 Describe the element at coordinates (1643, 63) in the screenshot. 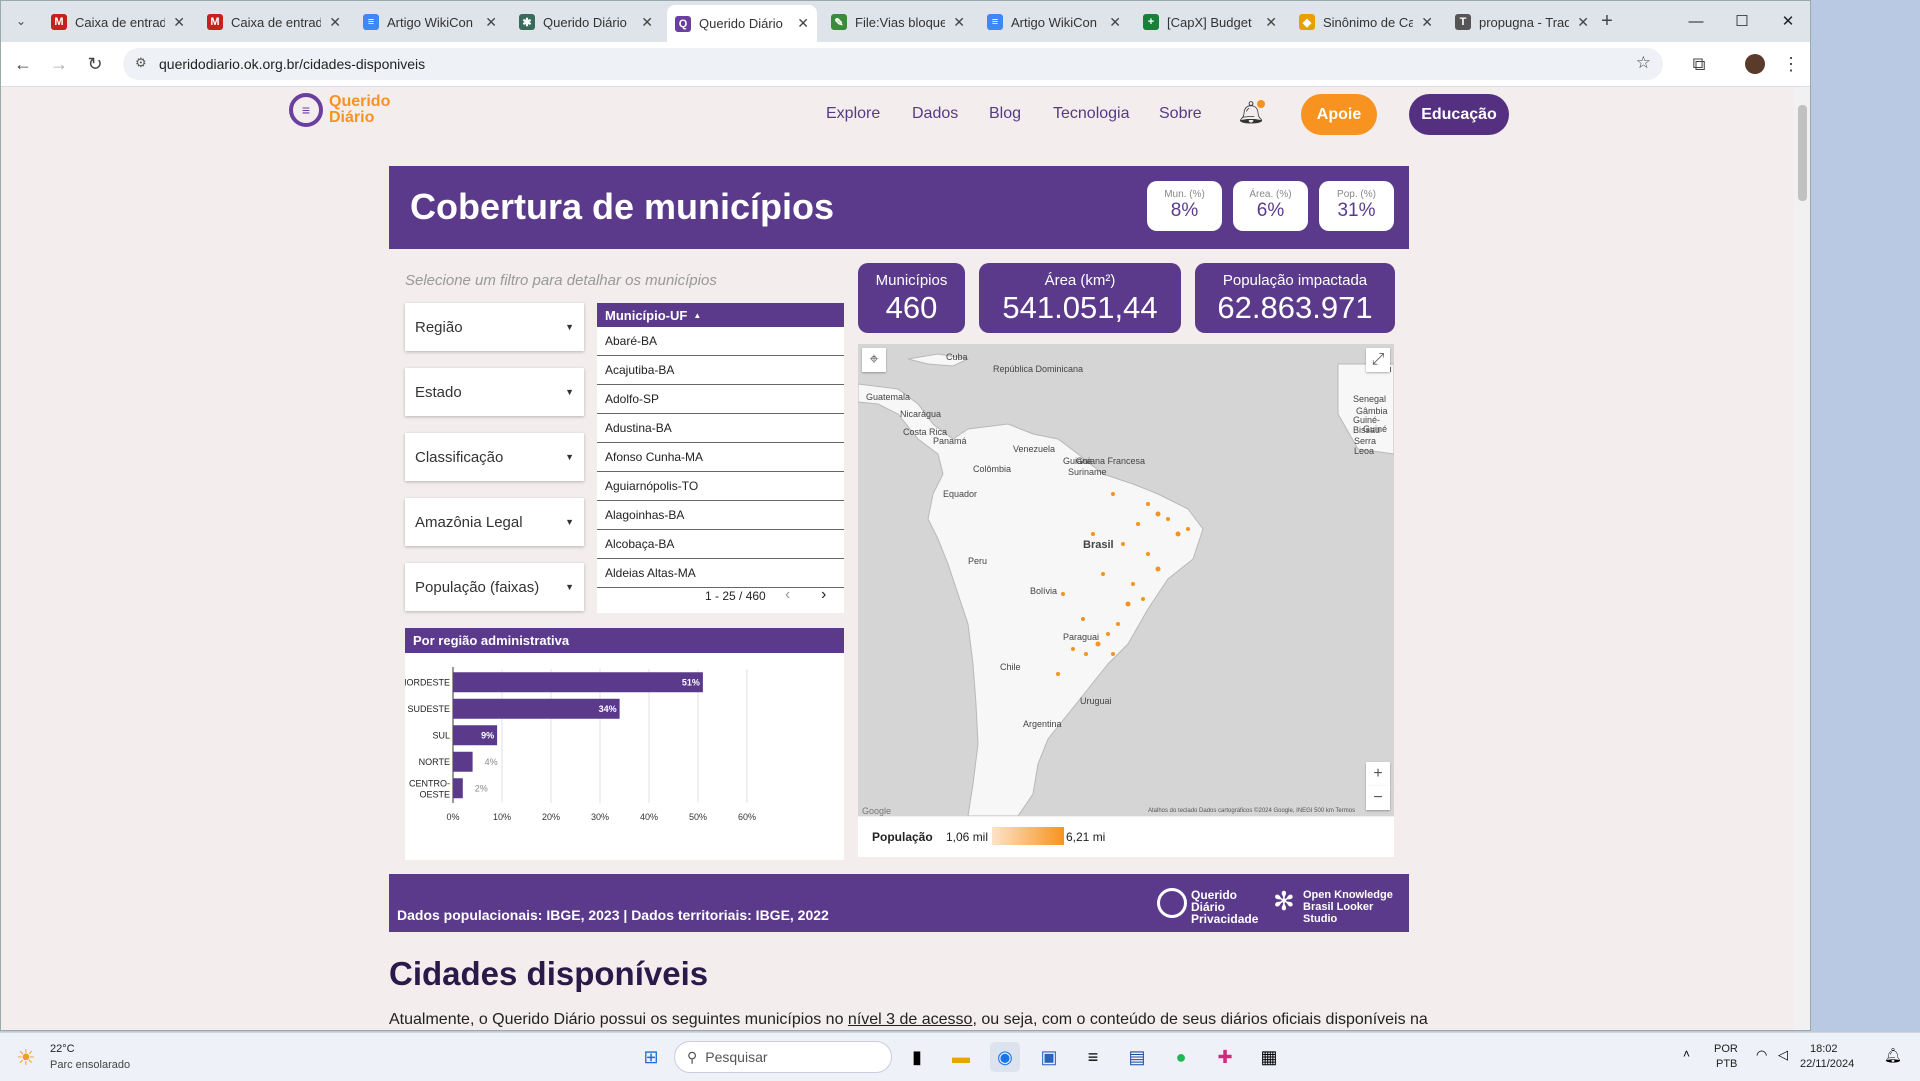

I see `bookmark-star-icon: ☆` at that location.